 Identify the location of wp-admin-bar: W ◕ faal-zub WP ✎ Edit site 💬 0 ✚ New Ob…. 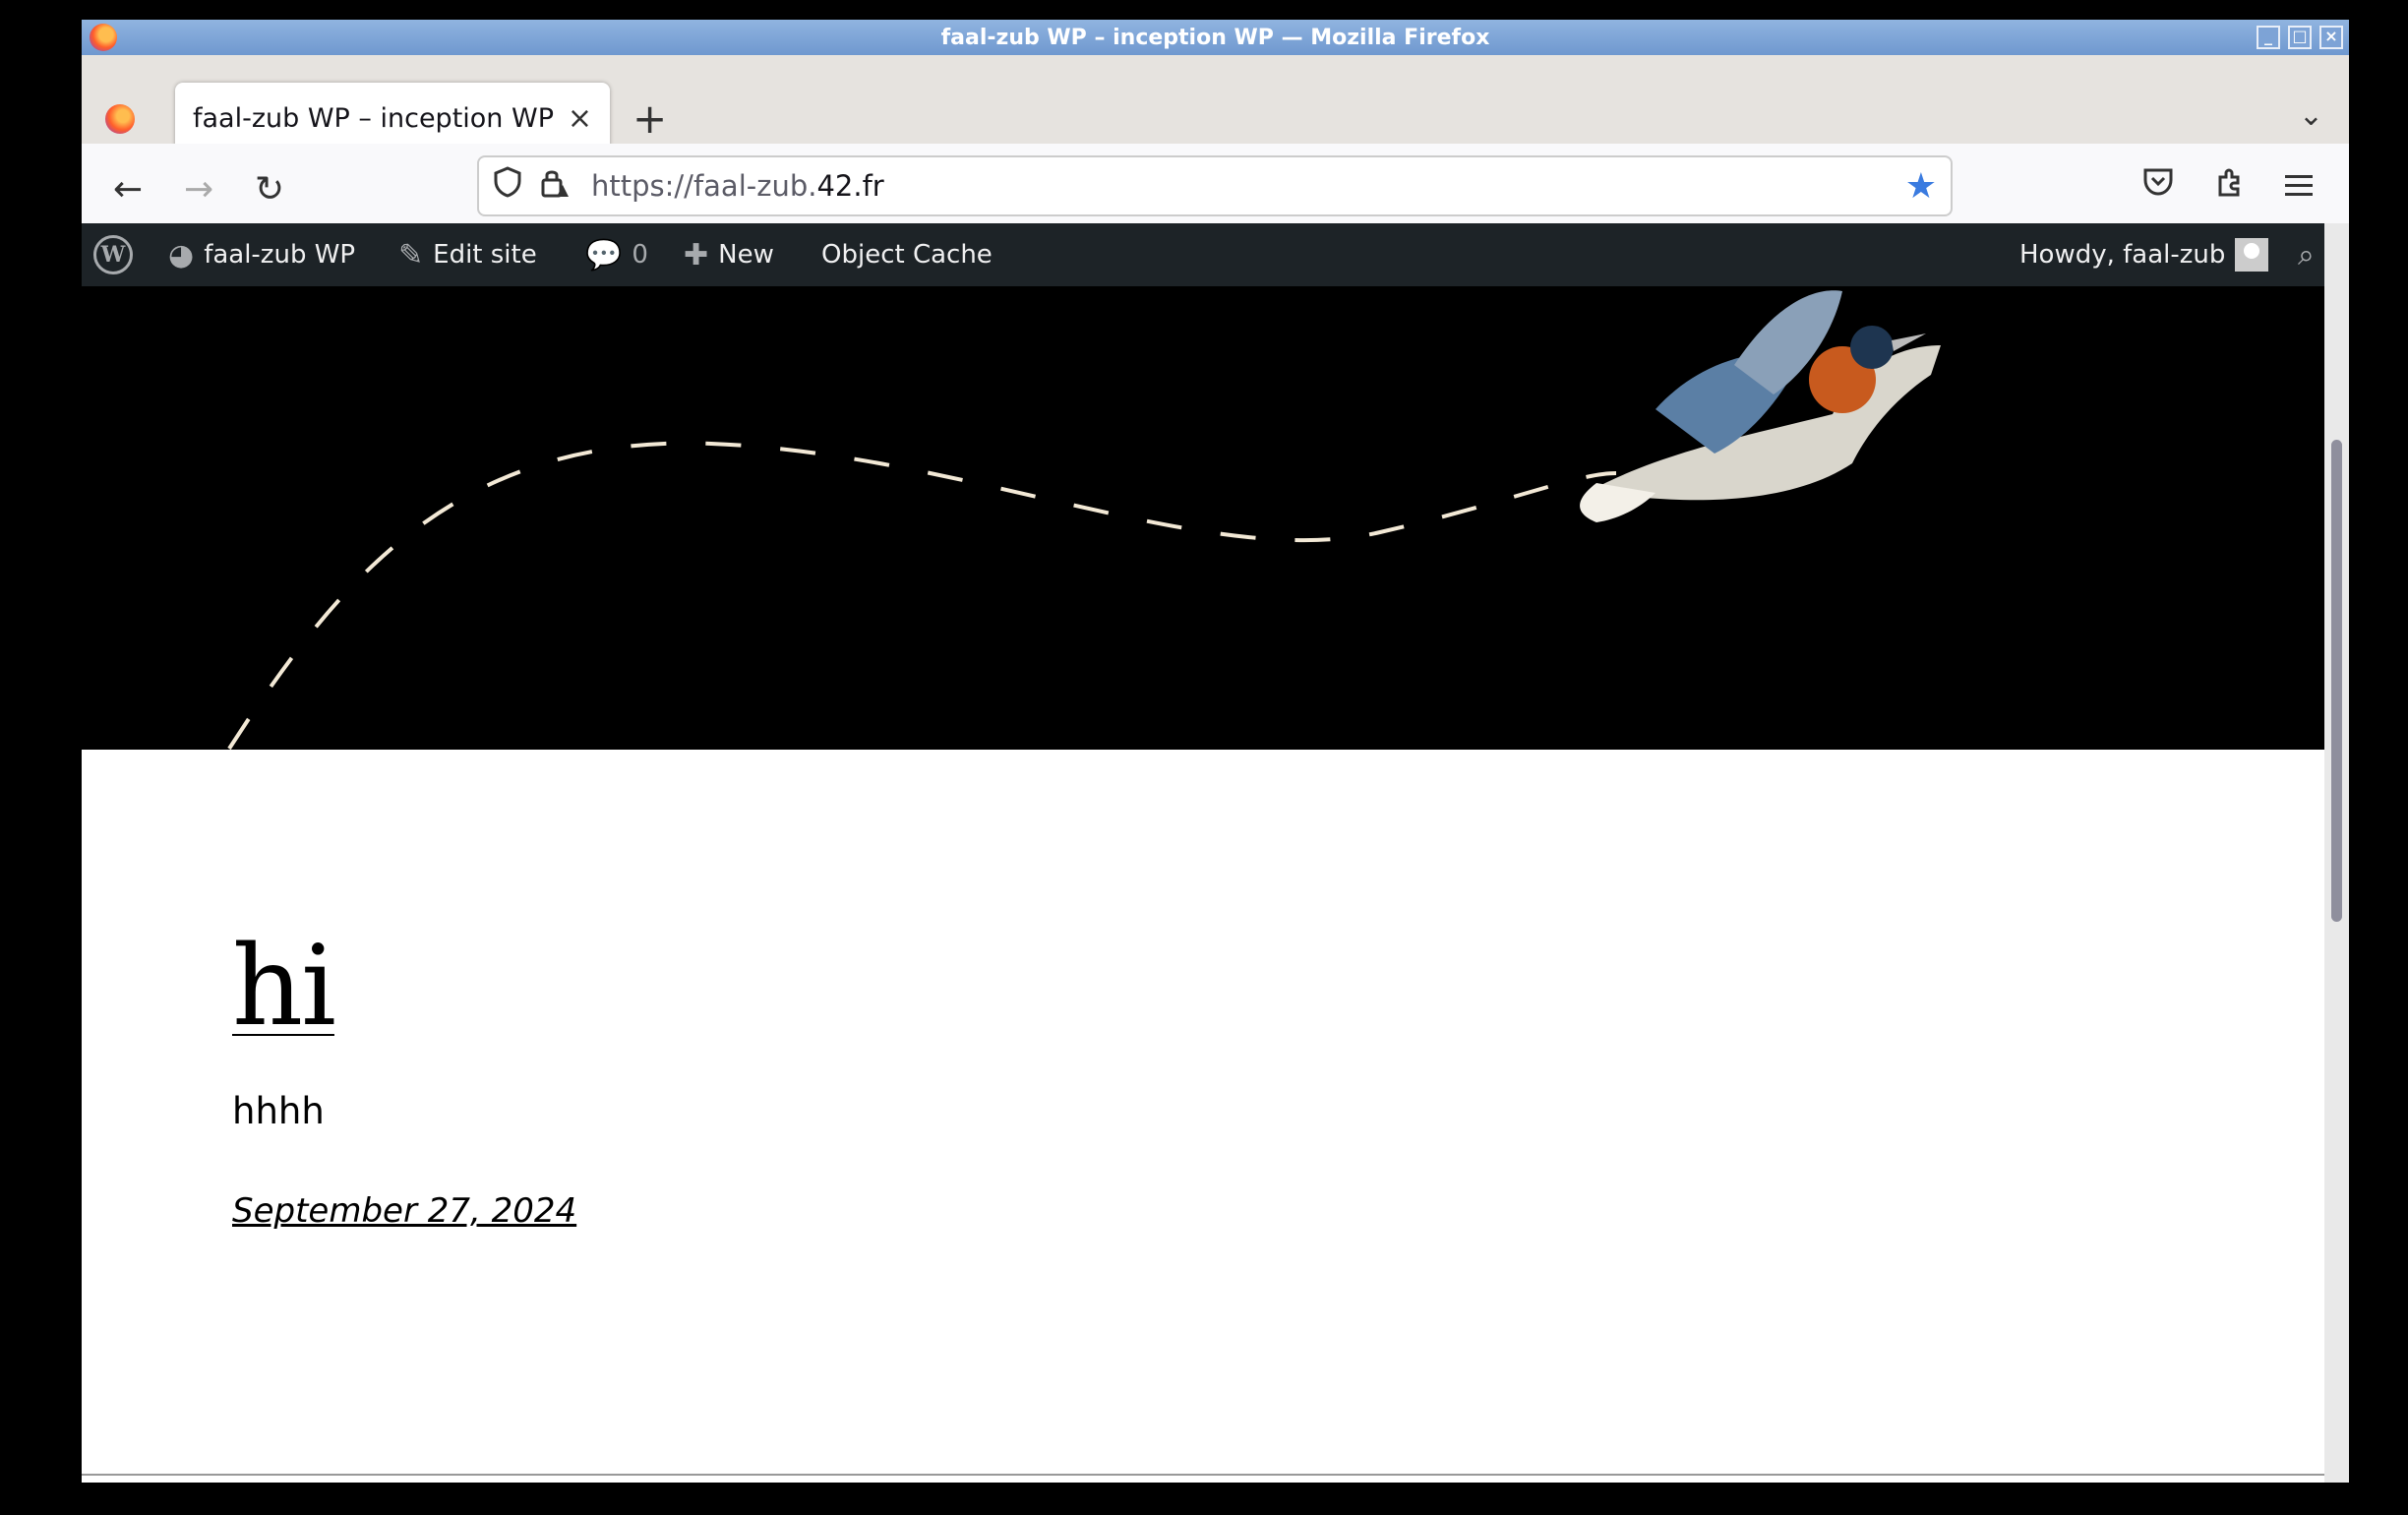
(1203, 255).